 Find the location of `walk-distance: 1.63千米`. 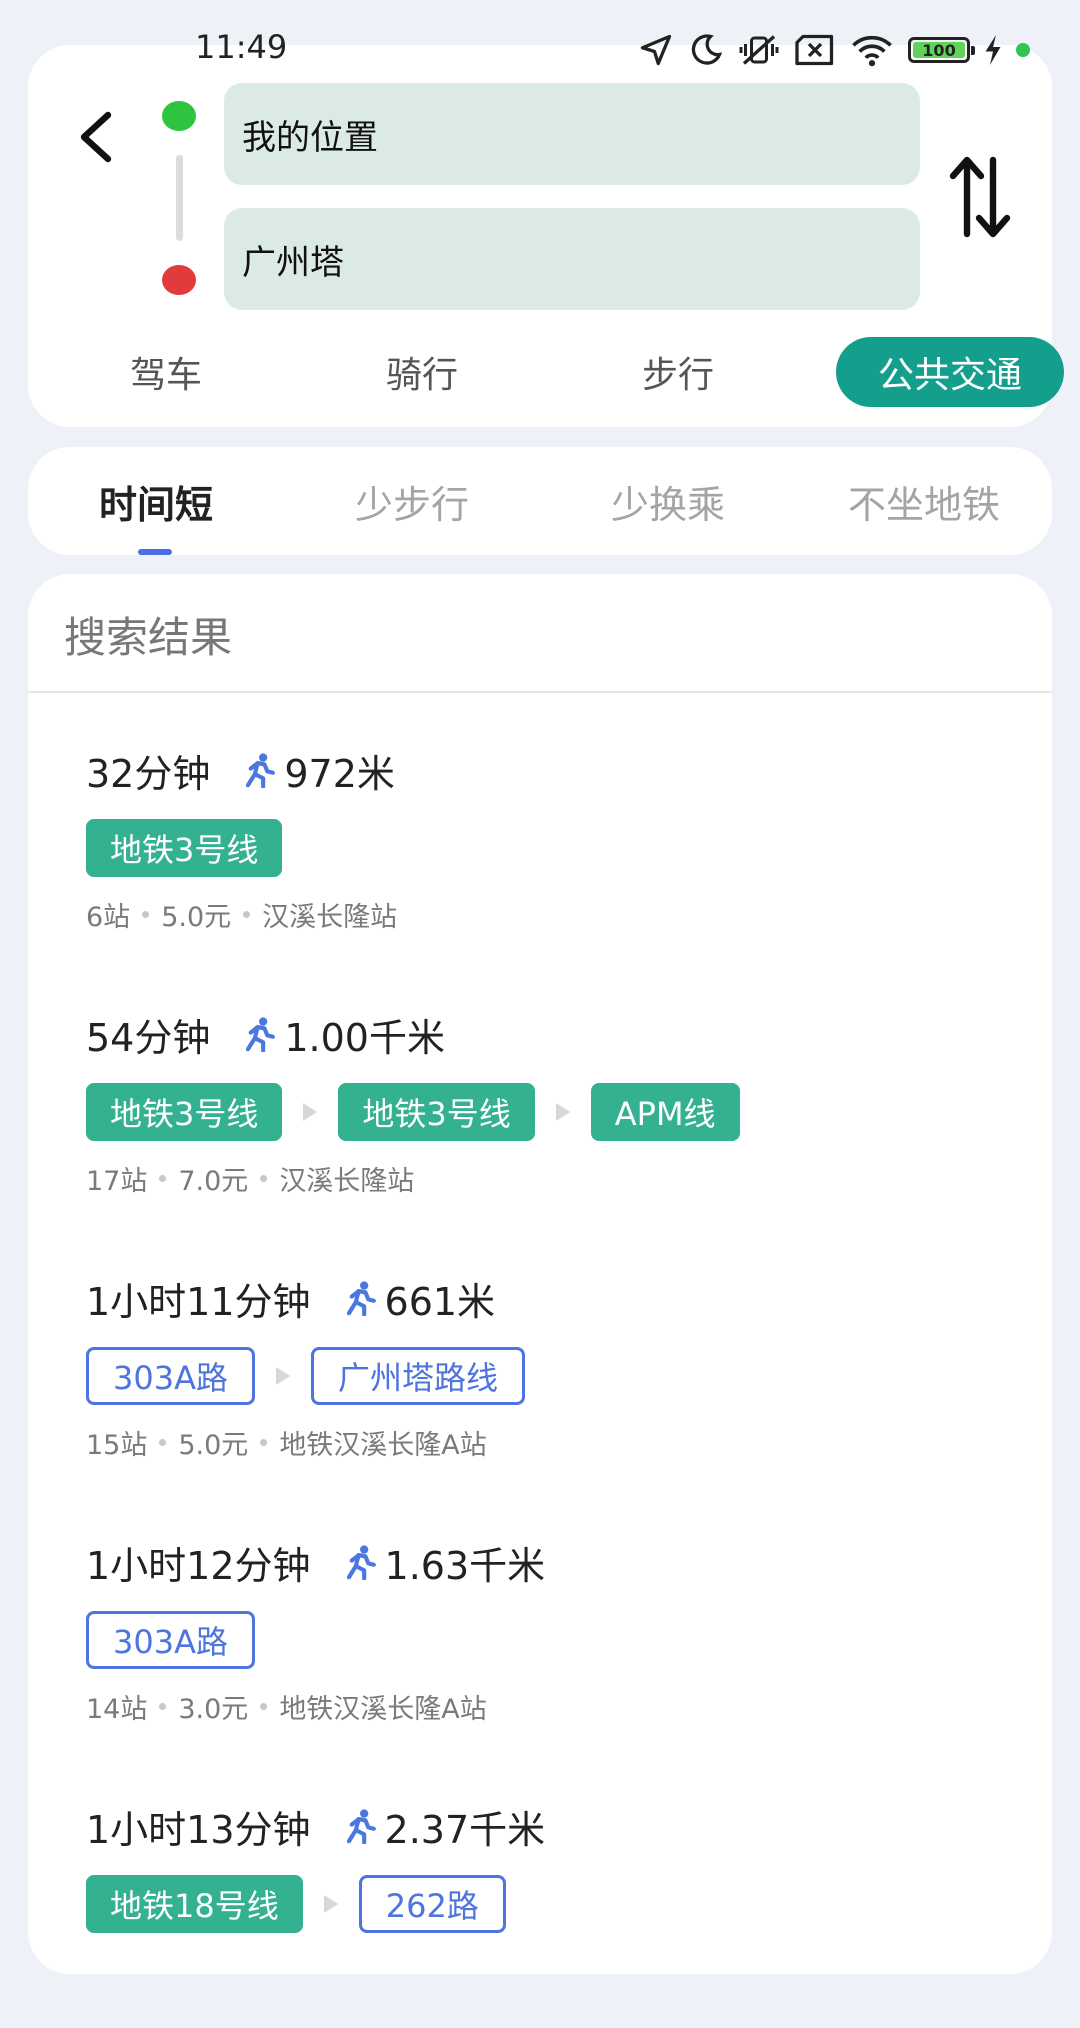

walk-distance: 1.63千米 is located at coordinates (444, 1562).